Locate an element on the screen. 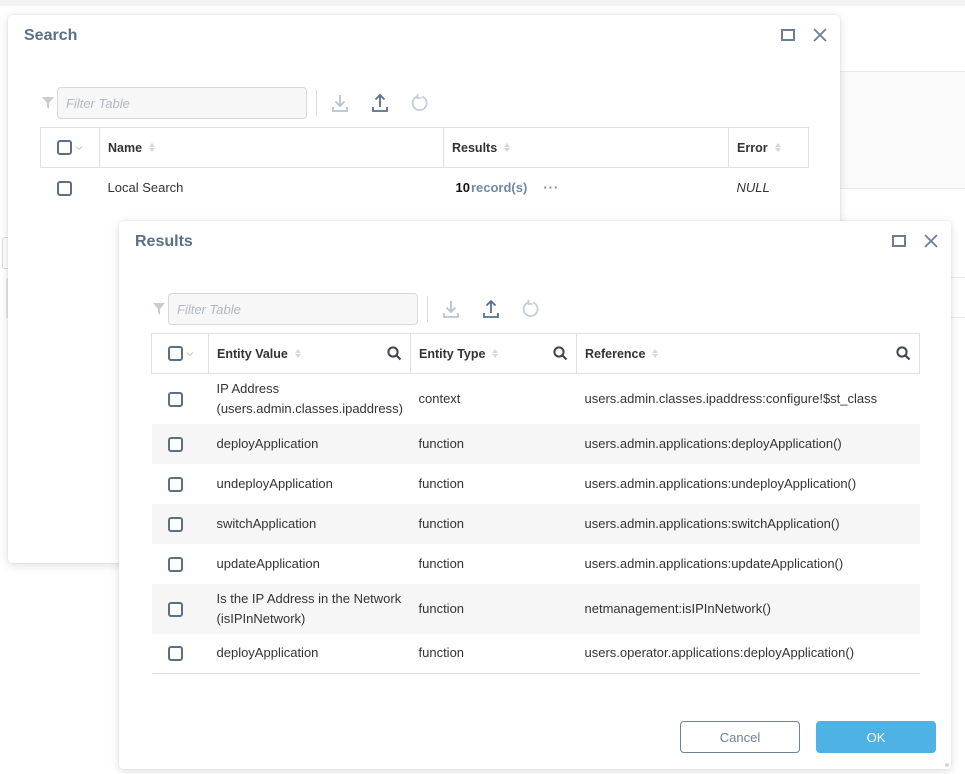 The image size is (965, 774). column-label: Entity Value is located at coordinates (252, 353).